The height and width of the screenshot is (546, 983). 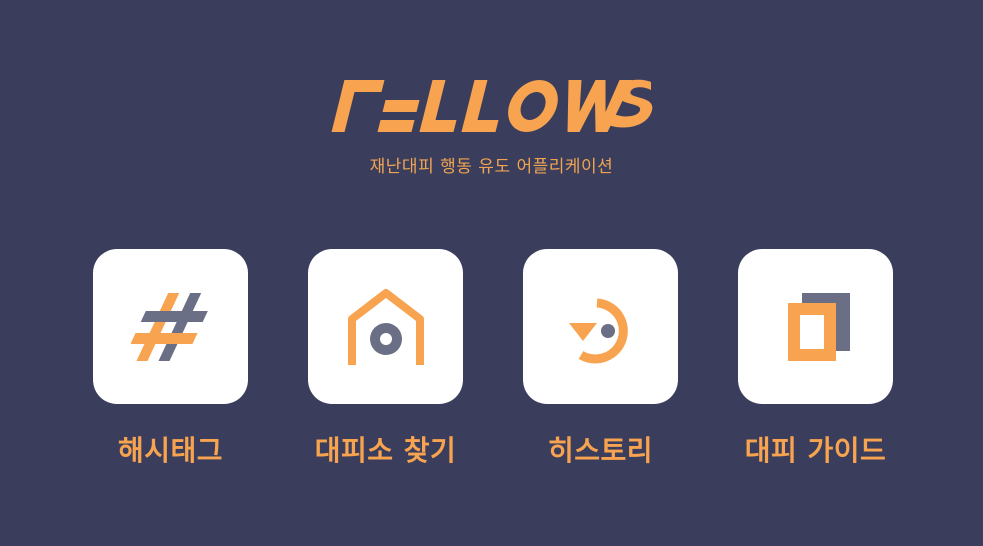 I want to click on menu-item-shelter: 대피소 찾기, so click(x=385, y=360).